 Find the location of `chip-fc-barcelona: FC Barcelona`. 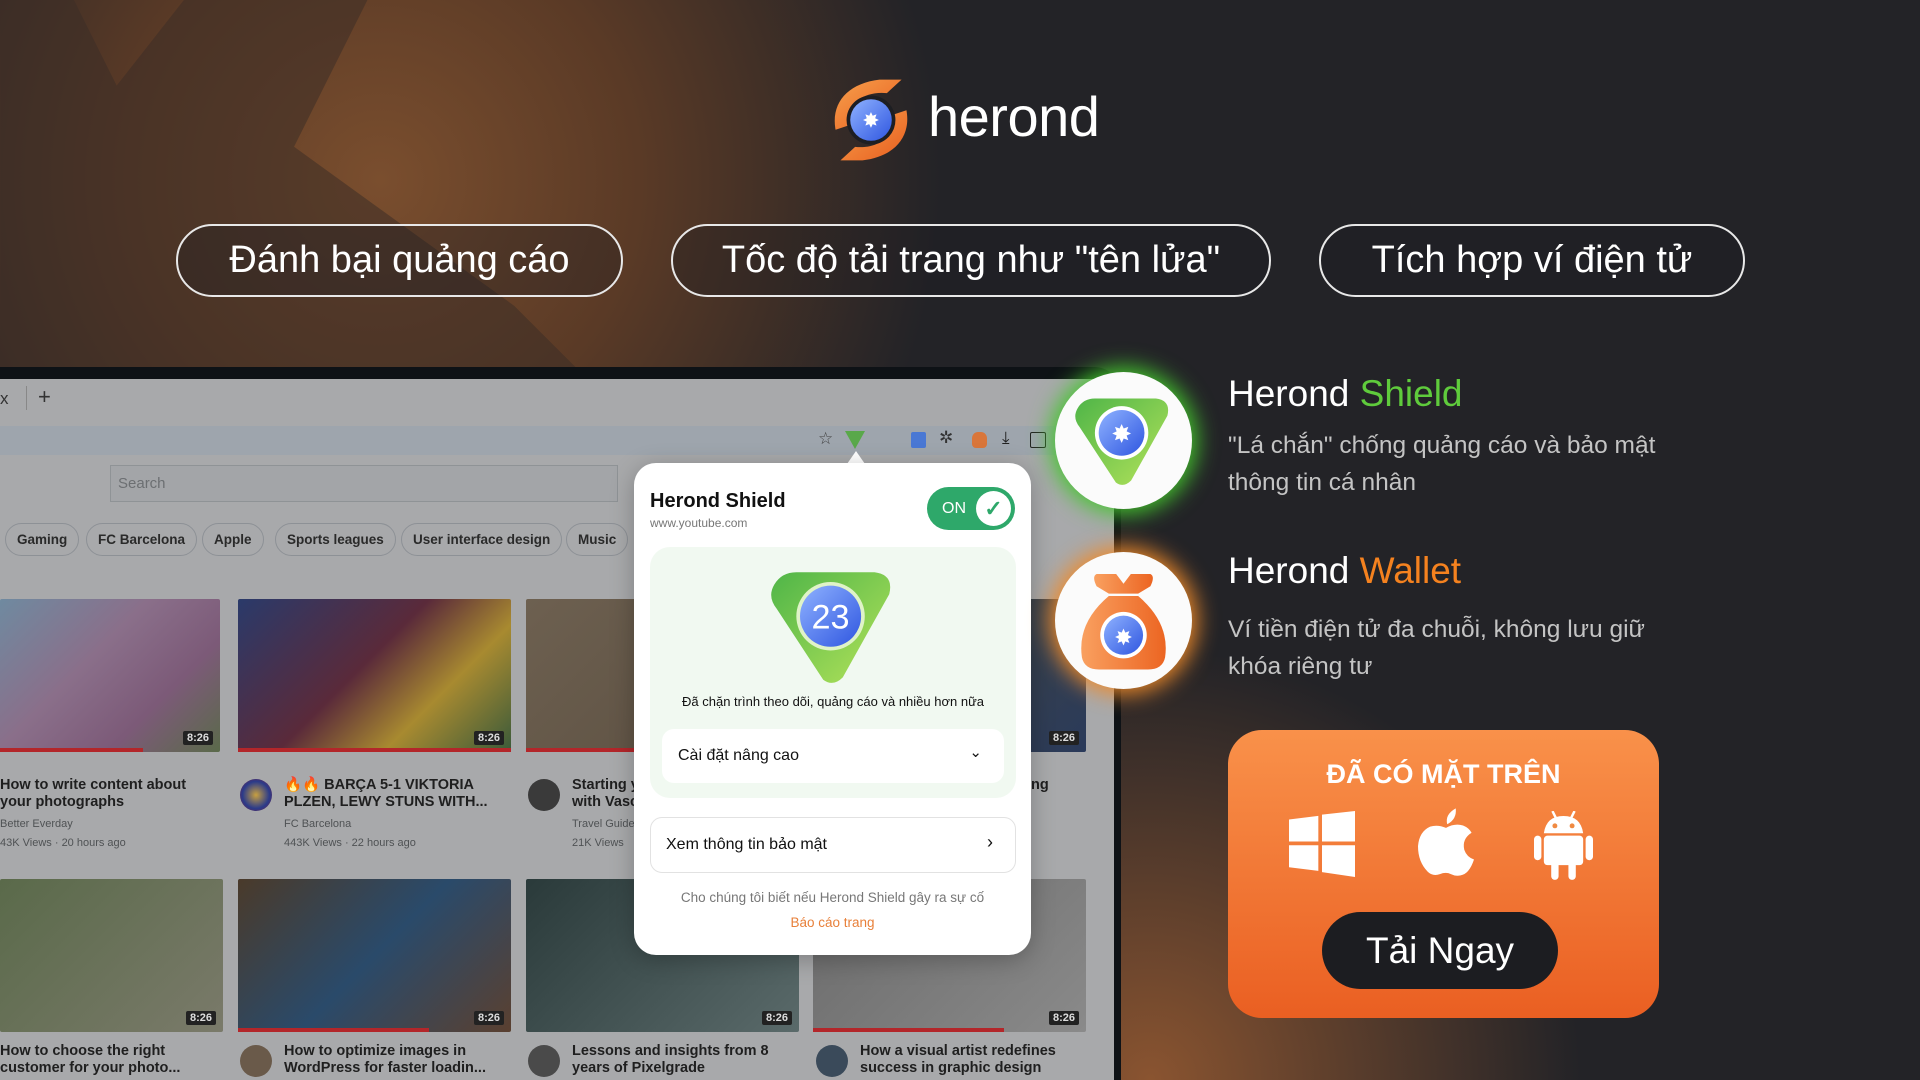

chip-fc-barcelona: FC Barcelona is located at coordinates (142, 539).